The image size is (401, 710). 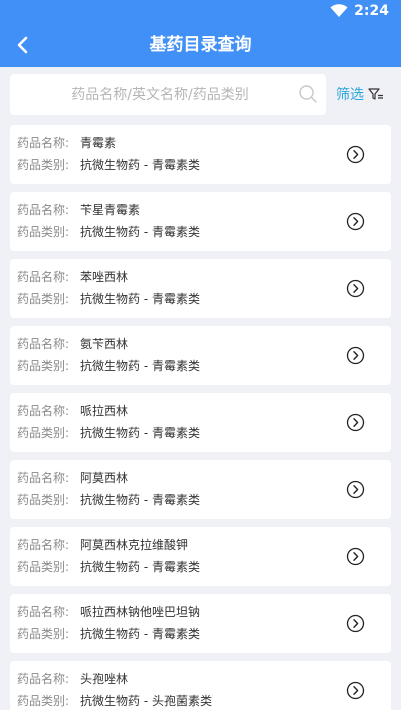 I want to click on search-bar, so click(x=168, y=94).